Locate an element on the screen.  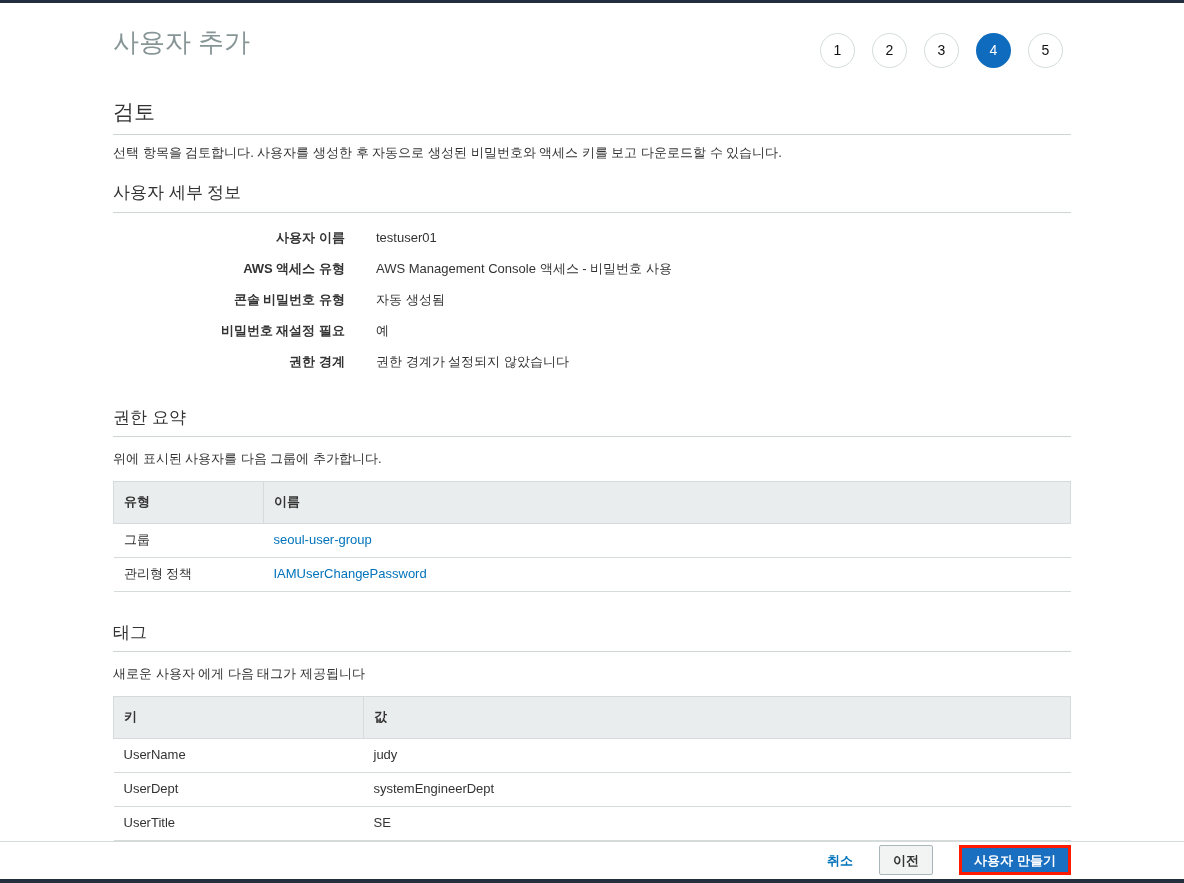
step-indicator: 5 is located at coordinates (1045, 51).